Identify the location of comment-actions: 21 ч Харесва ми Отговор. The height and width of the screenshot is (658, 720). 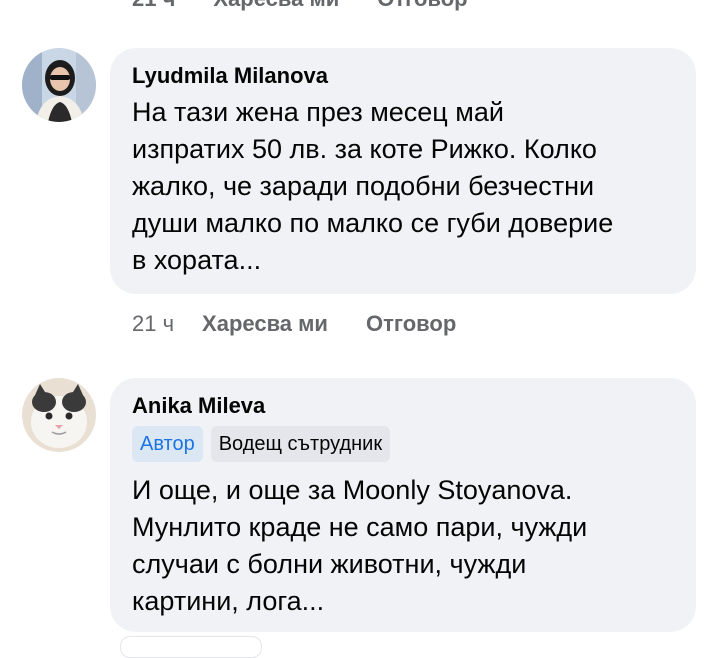
(294, 324).